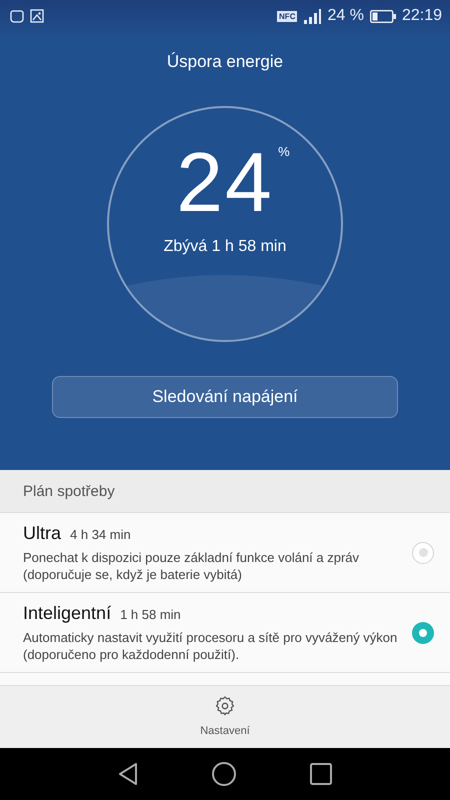 Image resolution: width=450 pixels, height=800 pixels. I want to click on power-monitor-button: Sledování napájení, so click(225, 397).